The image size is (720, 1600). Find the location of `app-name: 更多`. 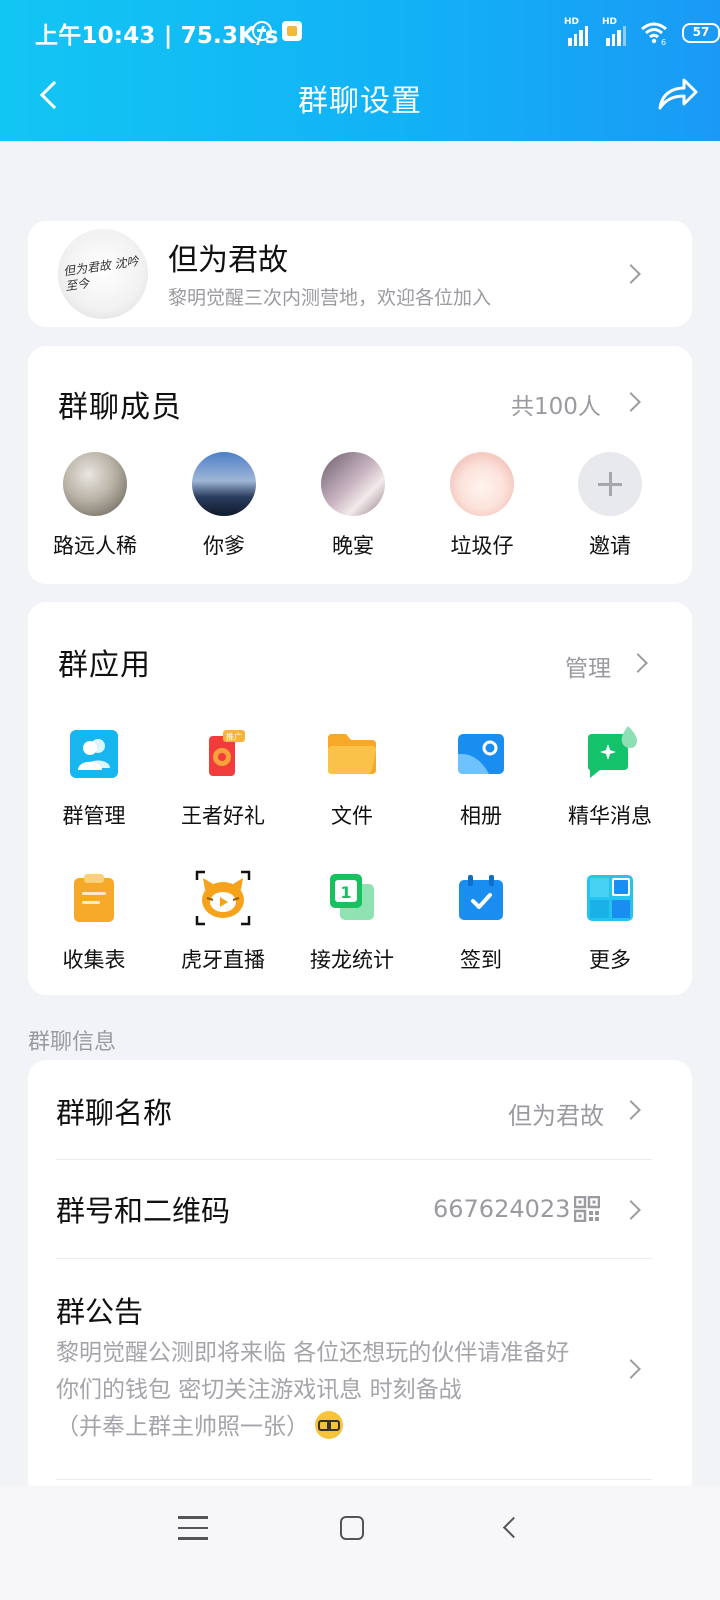

app-name: 更多 is located at coordinates (610, 960).